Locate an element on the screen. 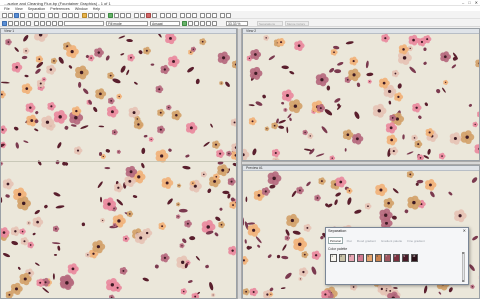  swatch-label: 7 is located at coordinates (386, 256).